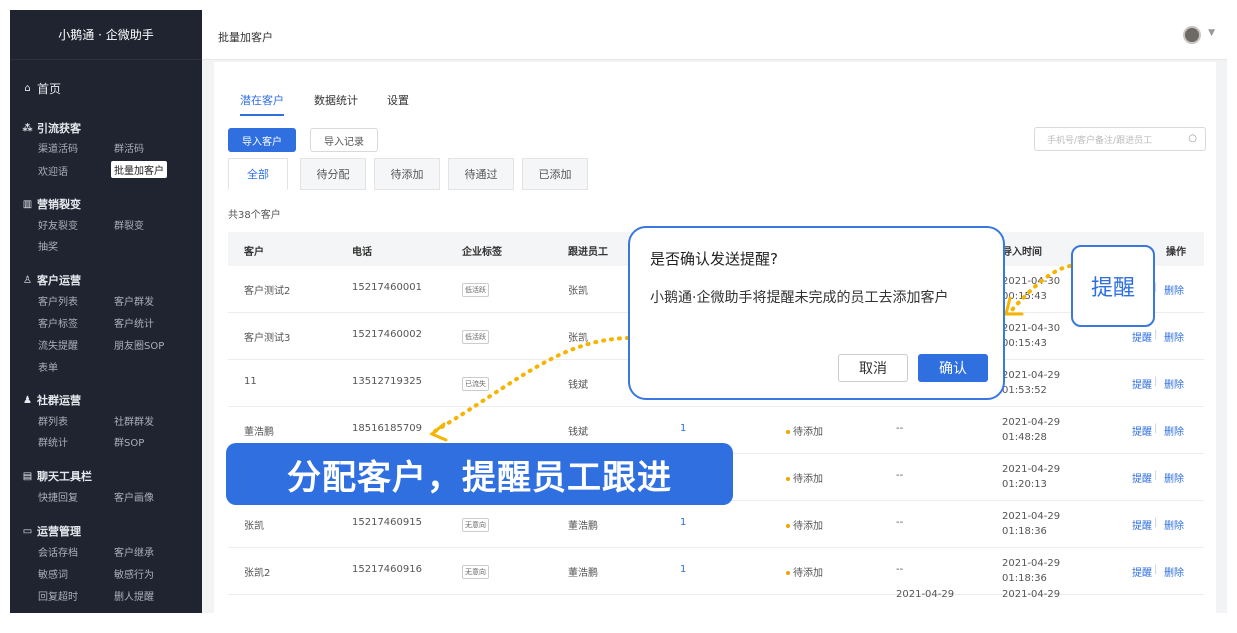 The height and width of the screenshot is (633, 1237). Describe the element at coordinates (1024, 437) in the screenshot. I see `import-clock: 01:48:28` at that location.